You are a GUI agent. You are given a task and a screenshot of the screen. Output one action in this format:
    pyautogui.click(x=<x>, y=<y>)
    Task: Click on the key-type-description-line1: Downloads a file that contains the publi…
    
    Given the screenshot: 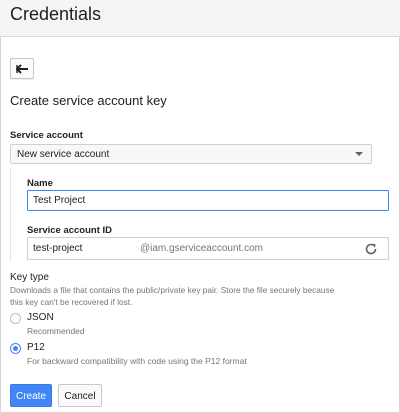 What is the action you would take?
    pyautogui.click(x=172, y=290)
    